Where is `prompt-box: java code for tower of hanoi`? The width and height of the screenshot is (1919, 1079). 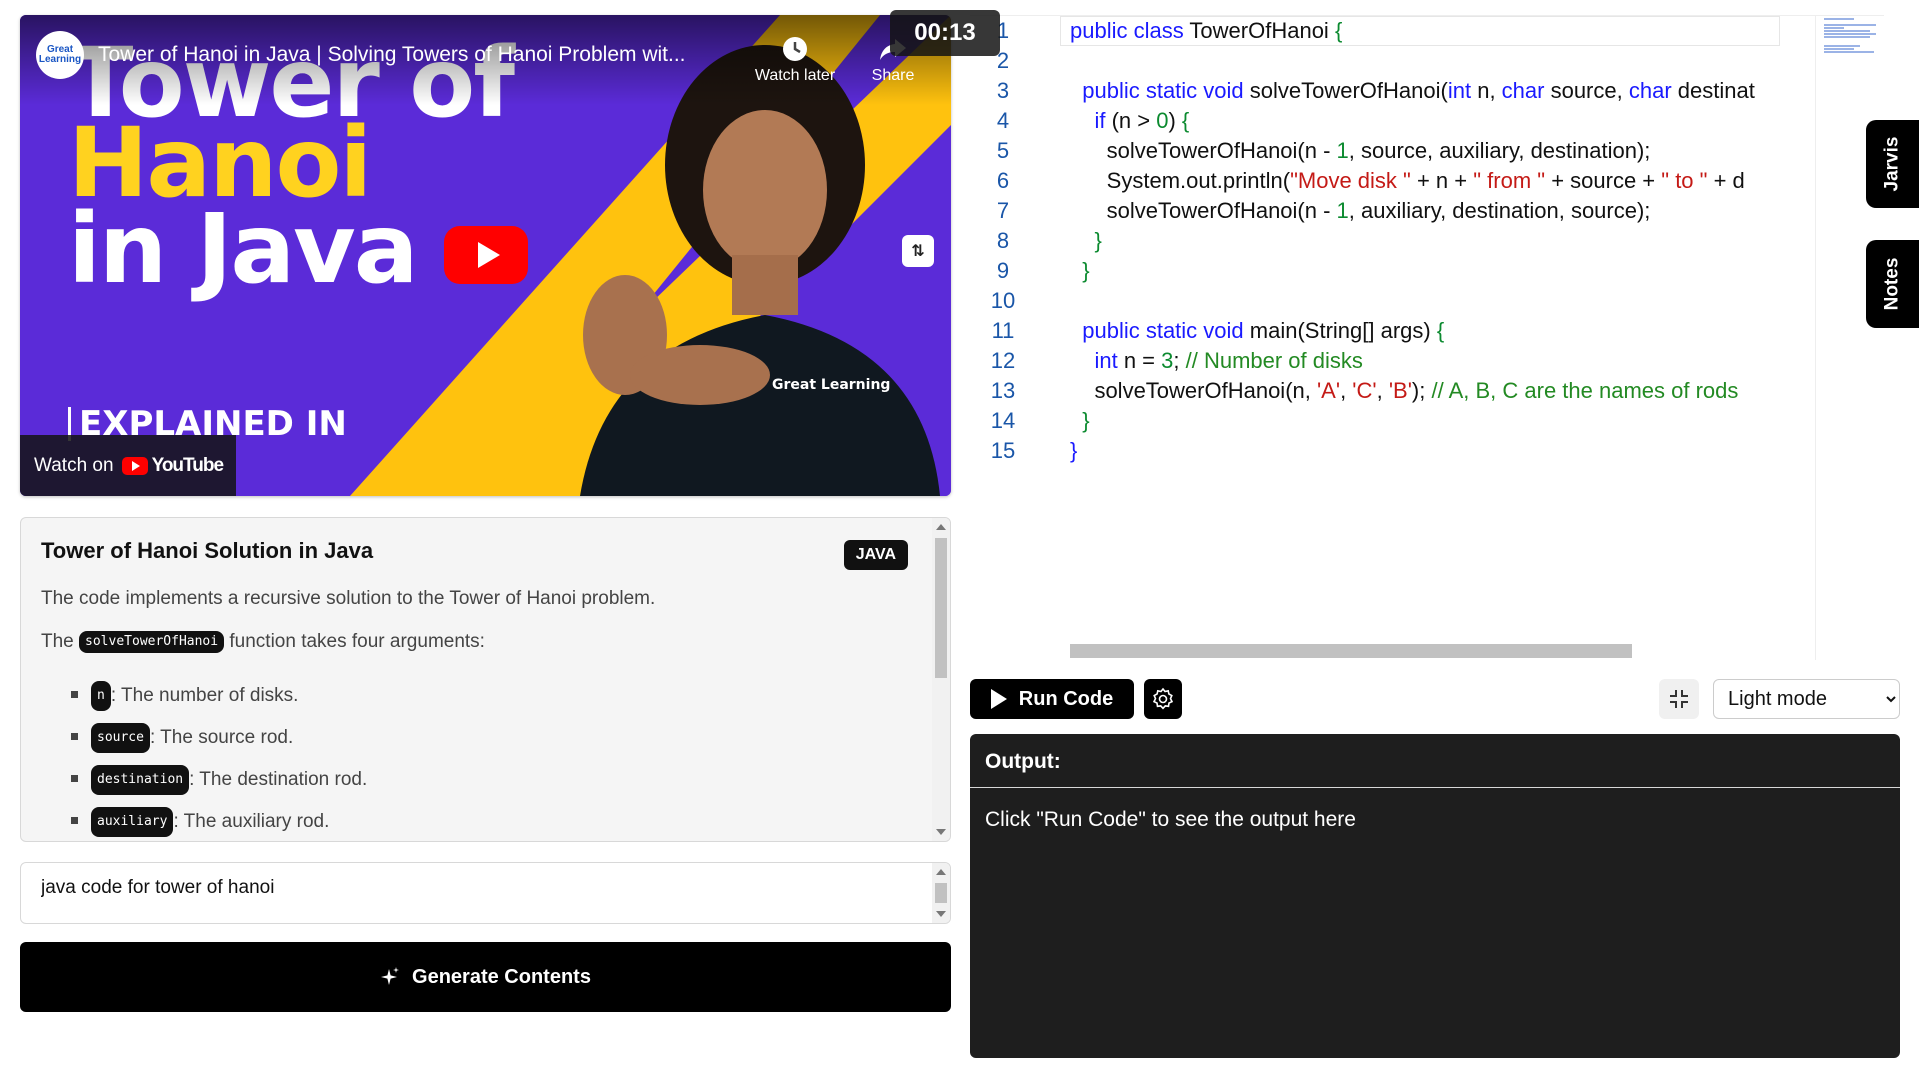 prompt-box: java code for tower of hanoi is located at coordinates (485, 893).